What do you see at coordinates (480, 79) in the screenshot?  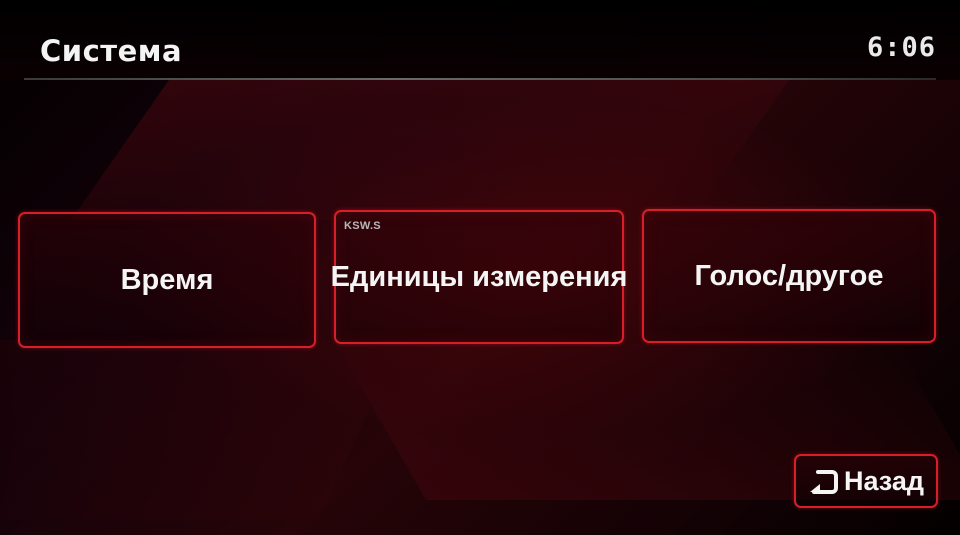 I see `header-divider` at bounding box center [480, 79].